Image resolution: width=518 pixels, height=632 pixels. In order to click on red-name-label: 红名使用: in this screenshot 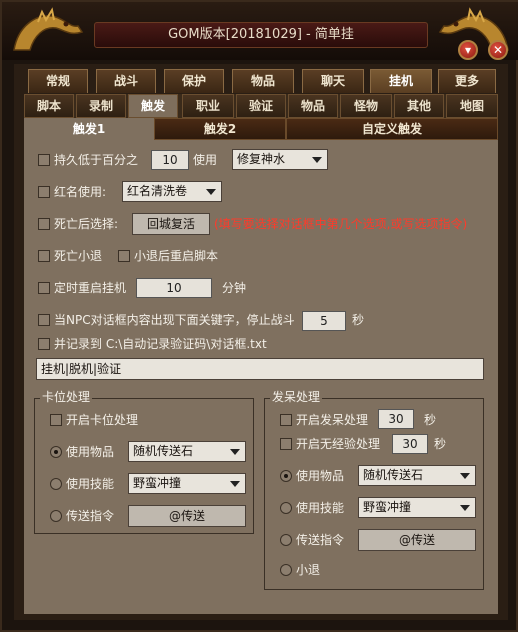, I will do `click(80, 192)`.